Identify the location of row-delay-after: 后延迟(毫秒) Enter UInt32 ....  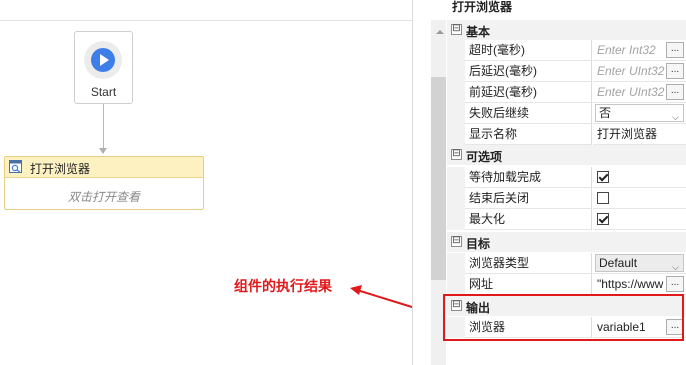
(566, 71).